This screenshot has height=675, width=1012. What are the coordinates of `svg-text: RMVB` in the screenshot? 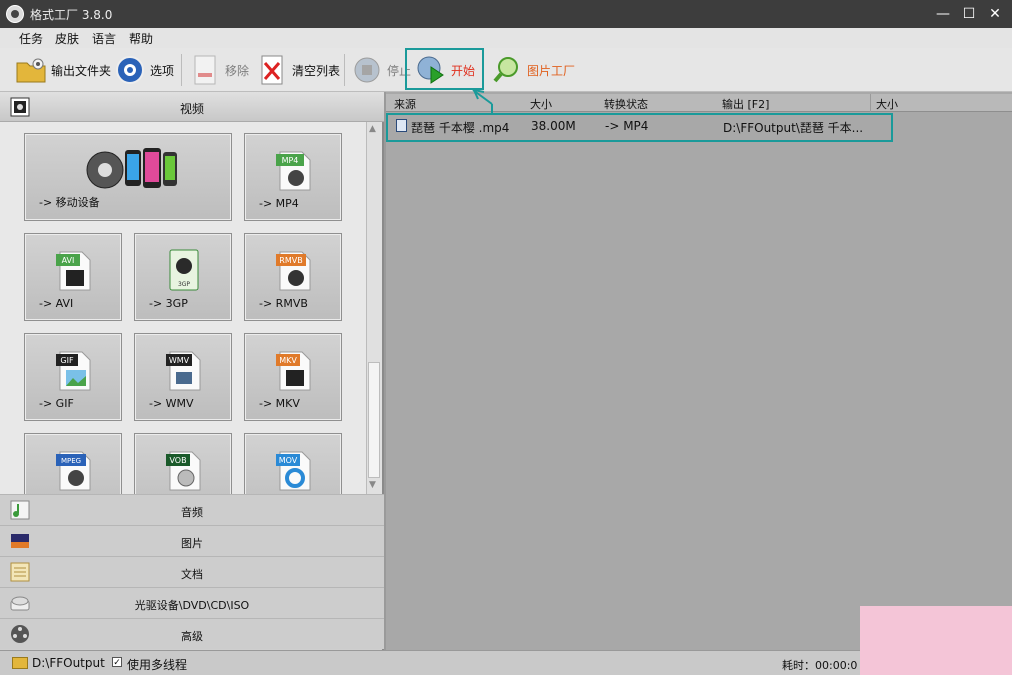 It's located at (290, 260).